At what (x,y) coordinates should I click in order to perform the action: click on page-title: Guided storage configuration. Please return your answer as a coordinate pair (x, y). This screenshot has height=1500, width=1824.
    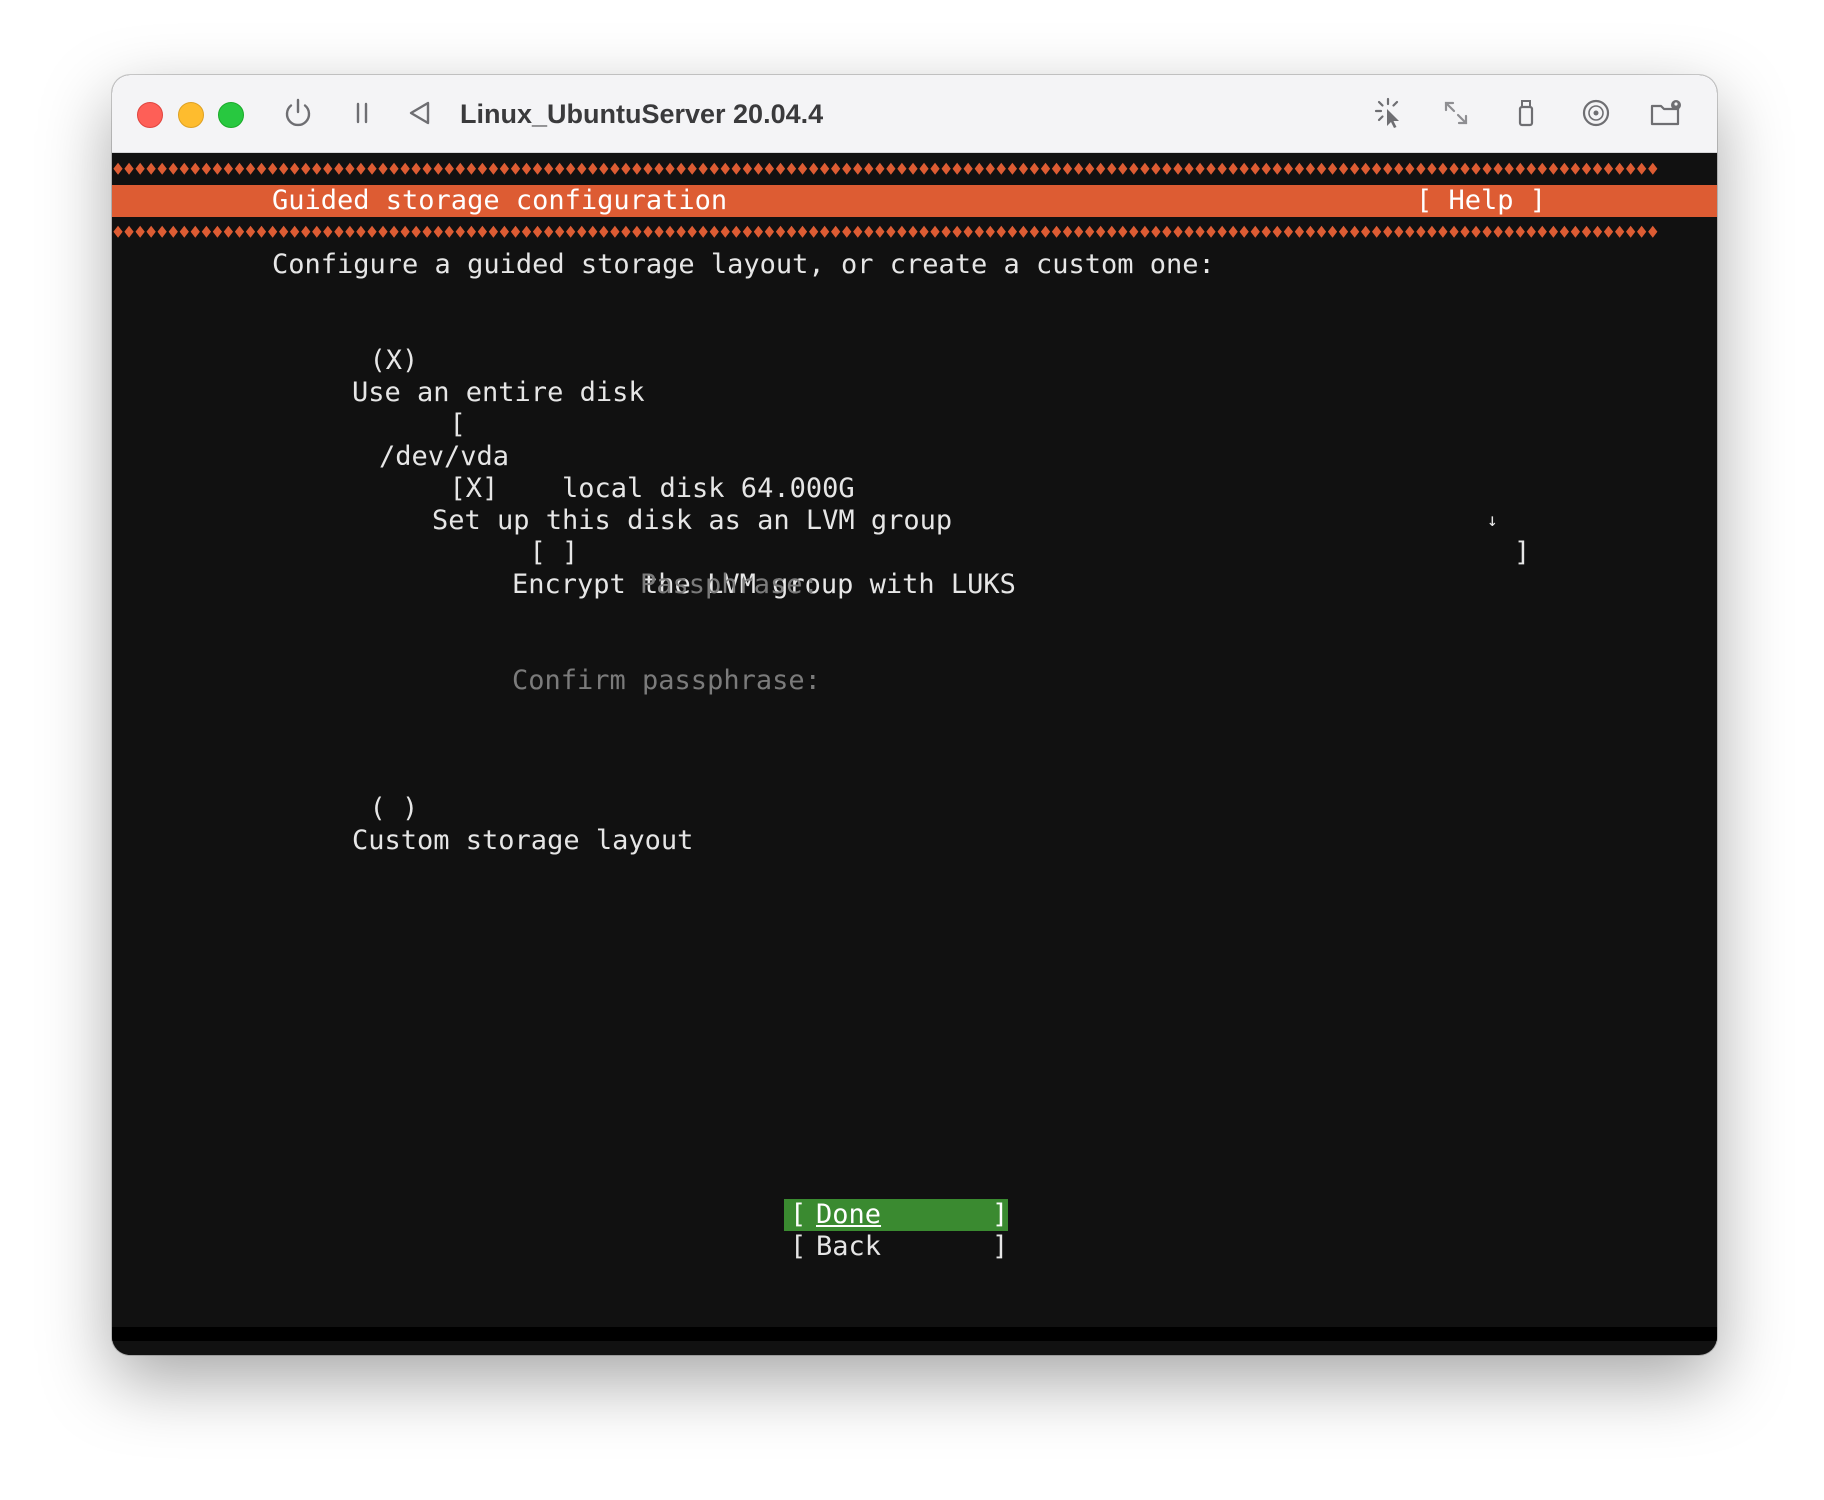
    Looking at the image, I should click on (500, 200).